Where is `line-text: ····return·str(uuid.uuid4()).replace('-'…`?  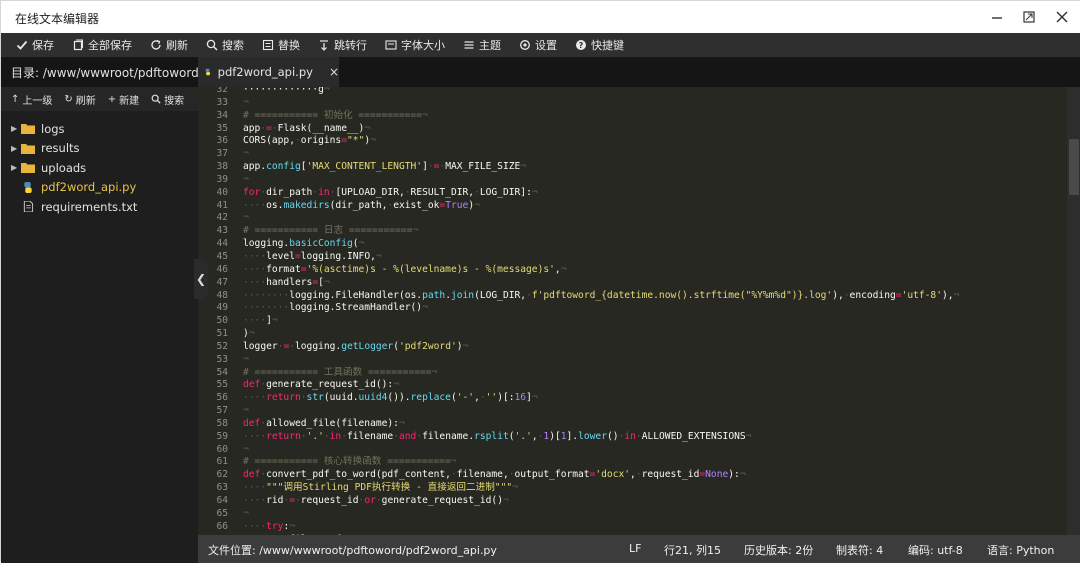
line-text: ····return·str(uuid.uuid4()).replace('-'… is located at coordinates (390, 398).